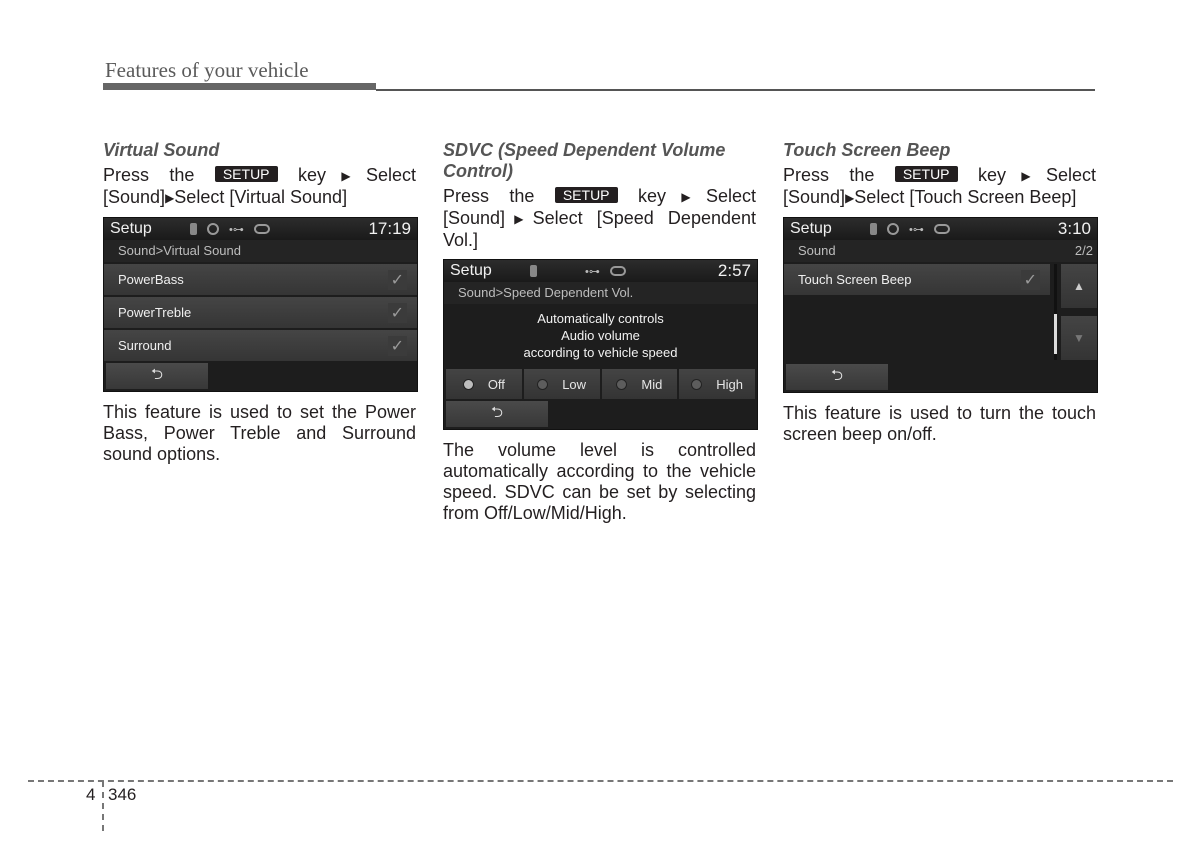 The width and height of the screenshot is (1200, 861). I want to click on list-item-label: Surround, so click(145, 345).